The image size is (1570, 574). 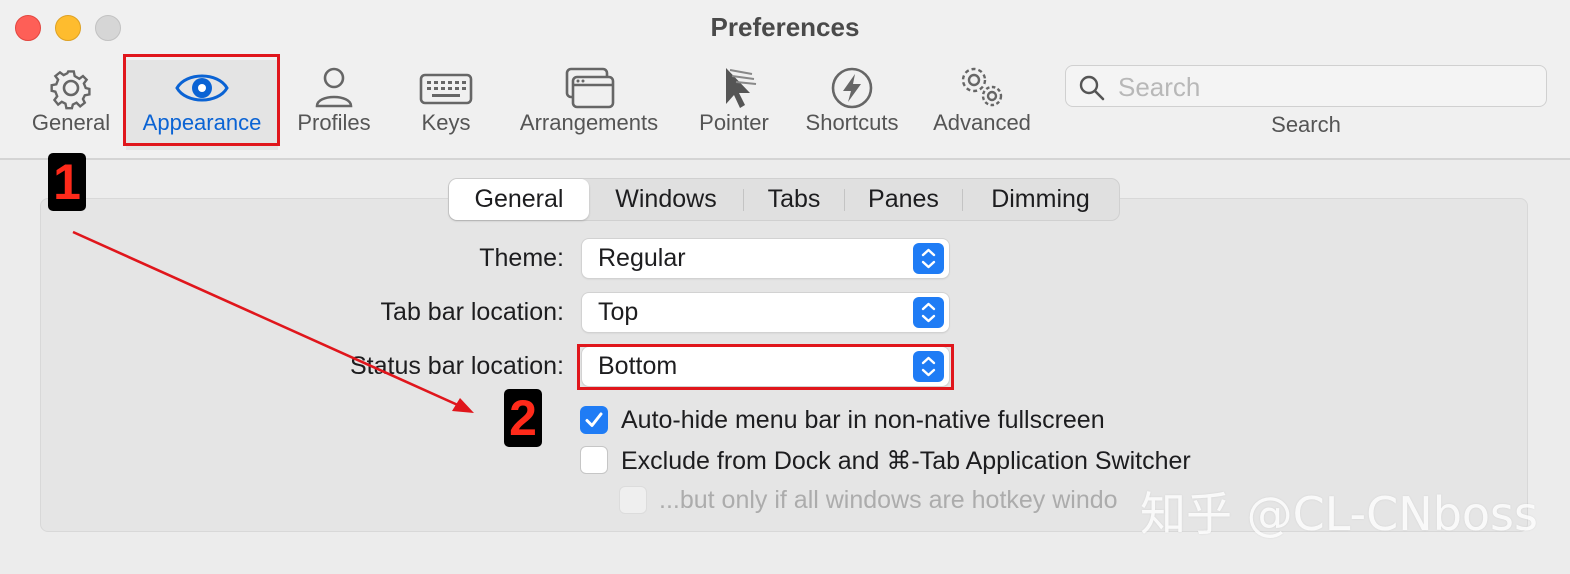 I want to click on toolbar-item-profiles: Profiles, so click(x=334, y=105).